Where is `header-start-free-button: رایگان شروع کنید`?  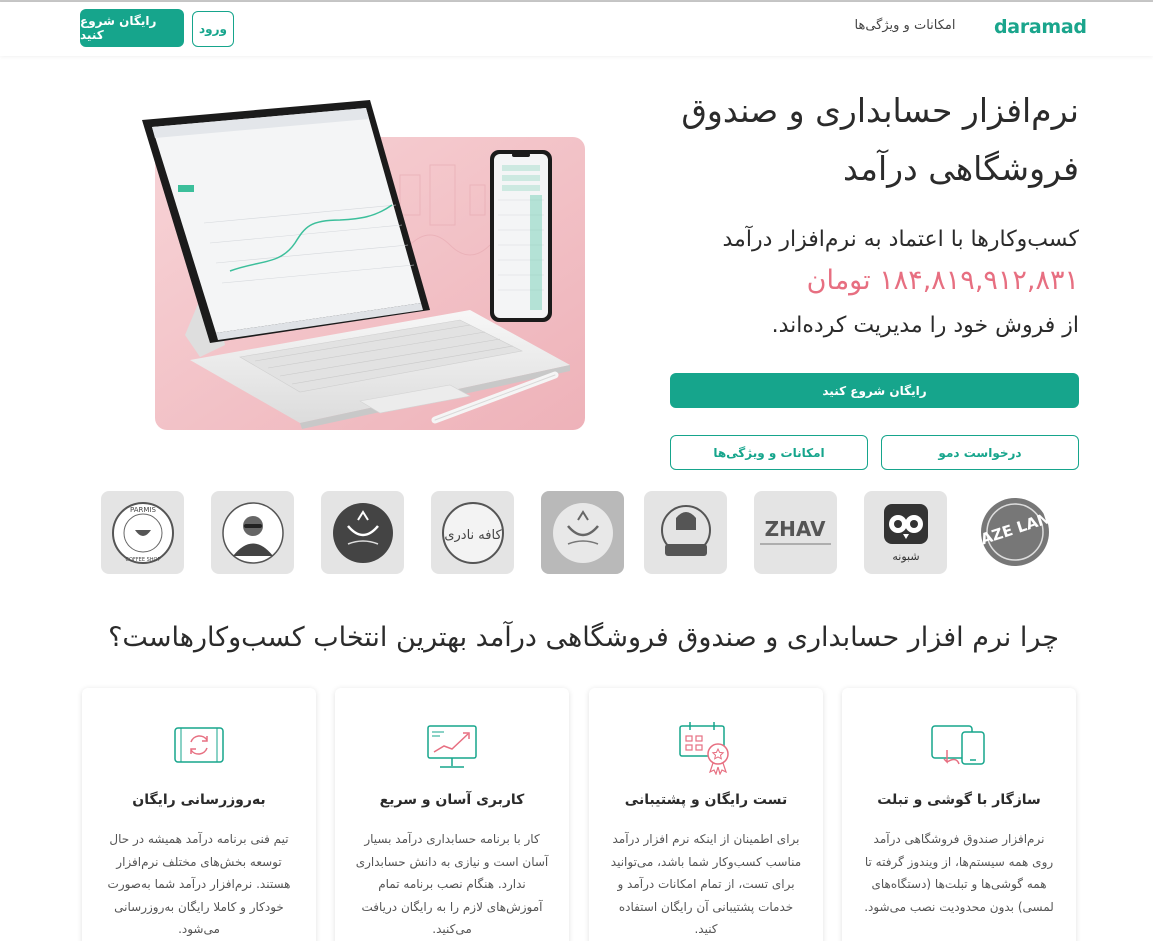 header-start-free-button: رایگان شروع کنید is located at coordinates (132, 28).